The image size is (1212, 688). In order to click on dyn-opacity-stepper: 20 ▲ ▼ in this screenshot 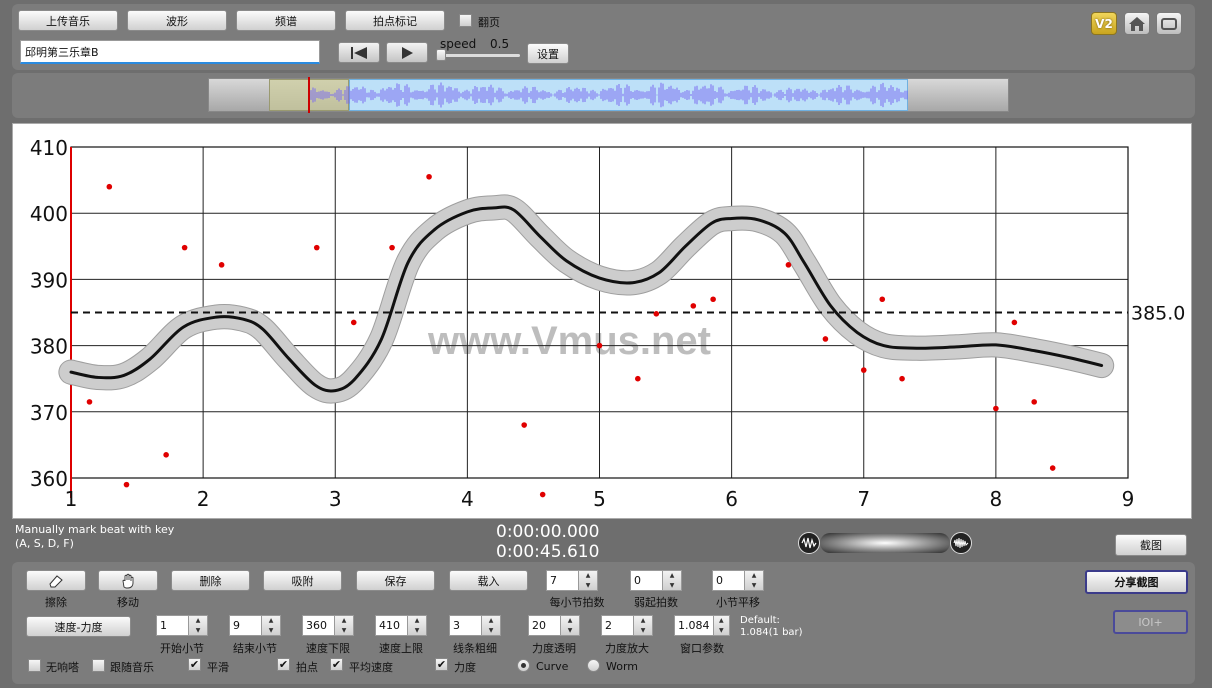, I will do `click(554, 625)`.